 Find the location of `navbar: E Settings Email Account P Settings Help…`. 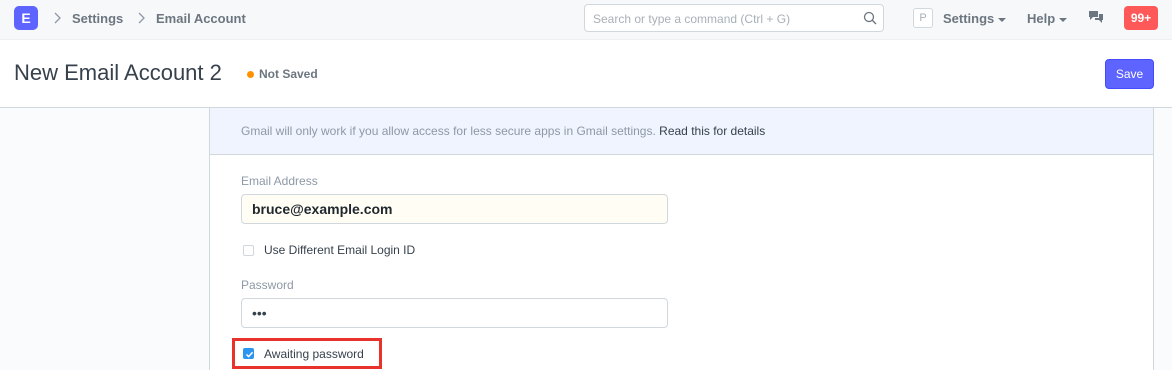

navbar: E Settings Email Account P Settings Help… is located at coordinates (586, 20).